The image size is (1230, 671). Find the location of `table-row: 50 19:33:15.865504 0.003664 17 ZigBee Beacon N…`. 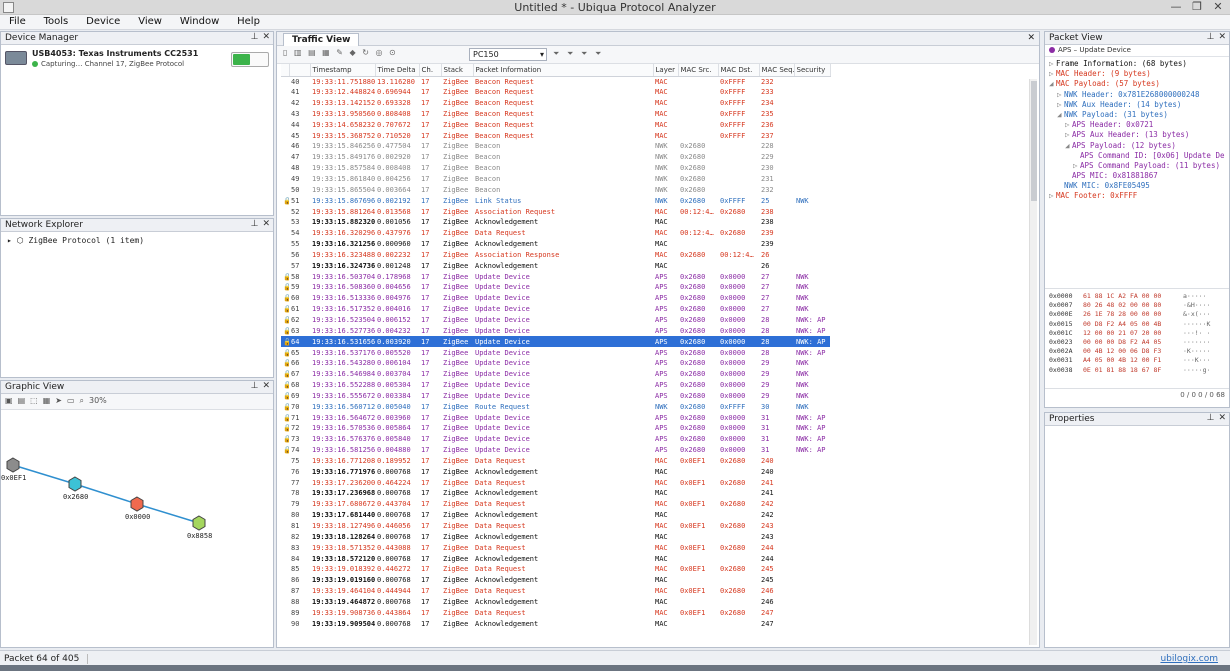

table-row: 50 19:33:15.865504 0.003664 17 ZigBee Beacon N… is located at coordinates (555, 189).